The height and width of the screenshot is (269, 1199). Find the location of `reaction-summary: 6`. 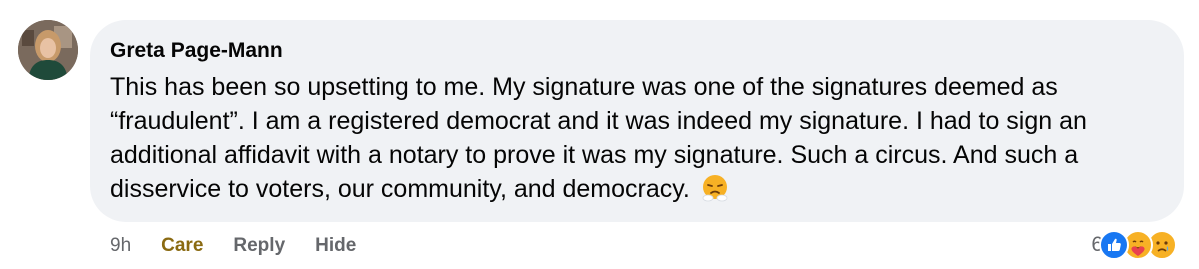

reaction-summary: 6 is located at coordinates (1134, 245).